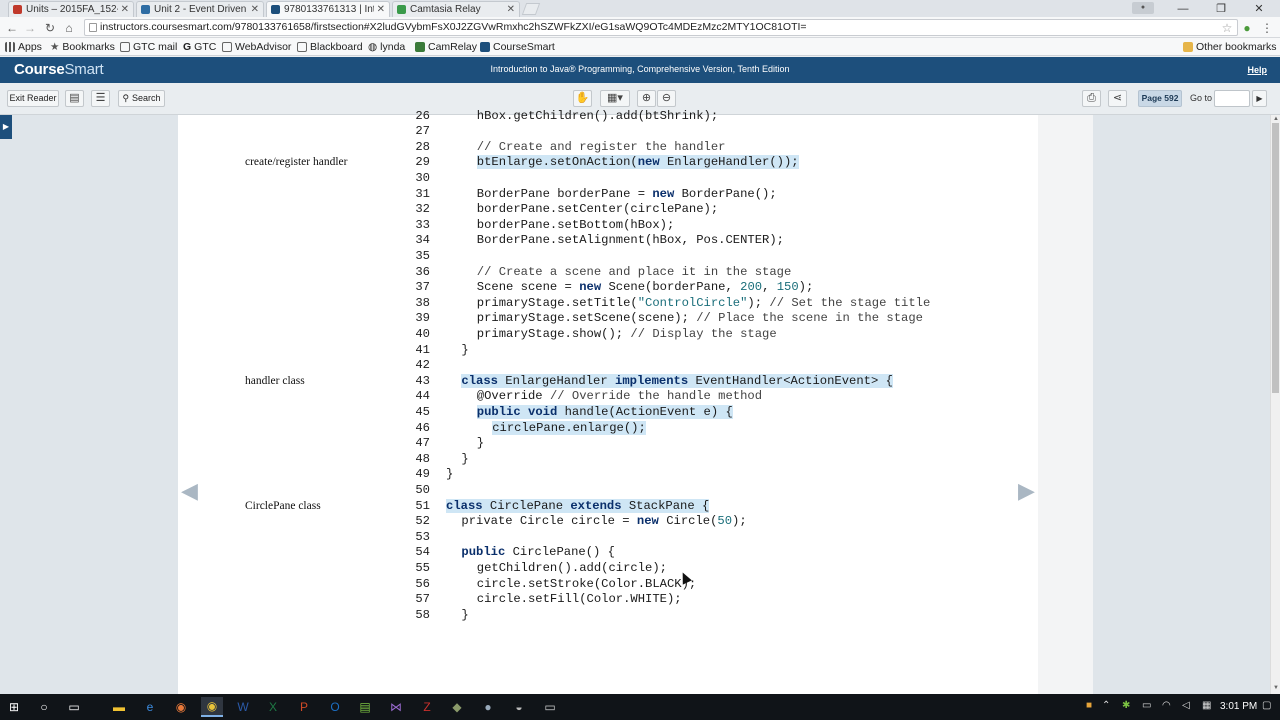 Image resolution: width=1280 pixels, height=720 pixels. What do you see at coordinates (275, 380) in the screenshot?
I see `margin-note: handler class` at bounding box center [275, 380].